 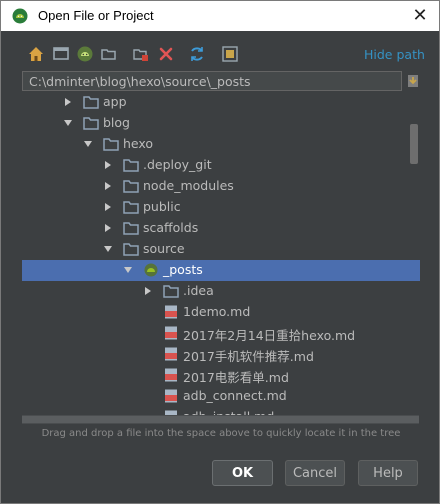 I want to click on help-button: Help, so click(x=388, y=473).